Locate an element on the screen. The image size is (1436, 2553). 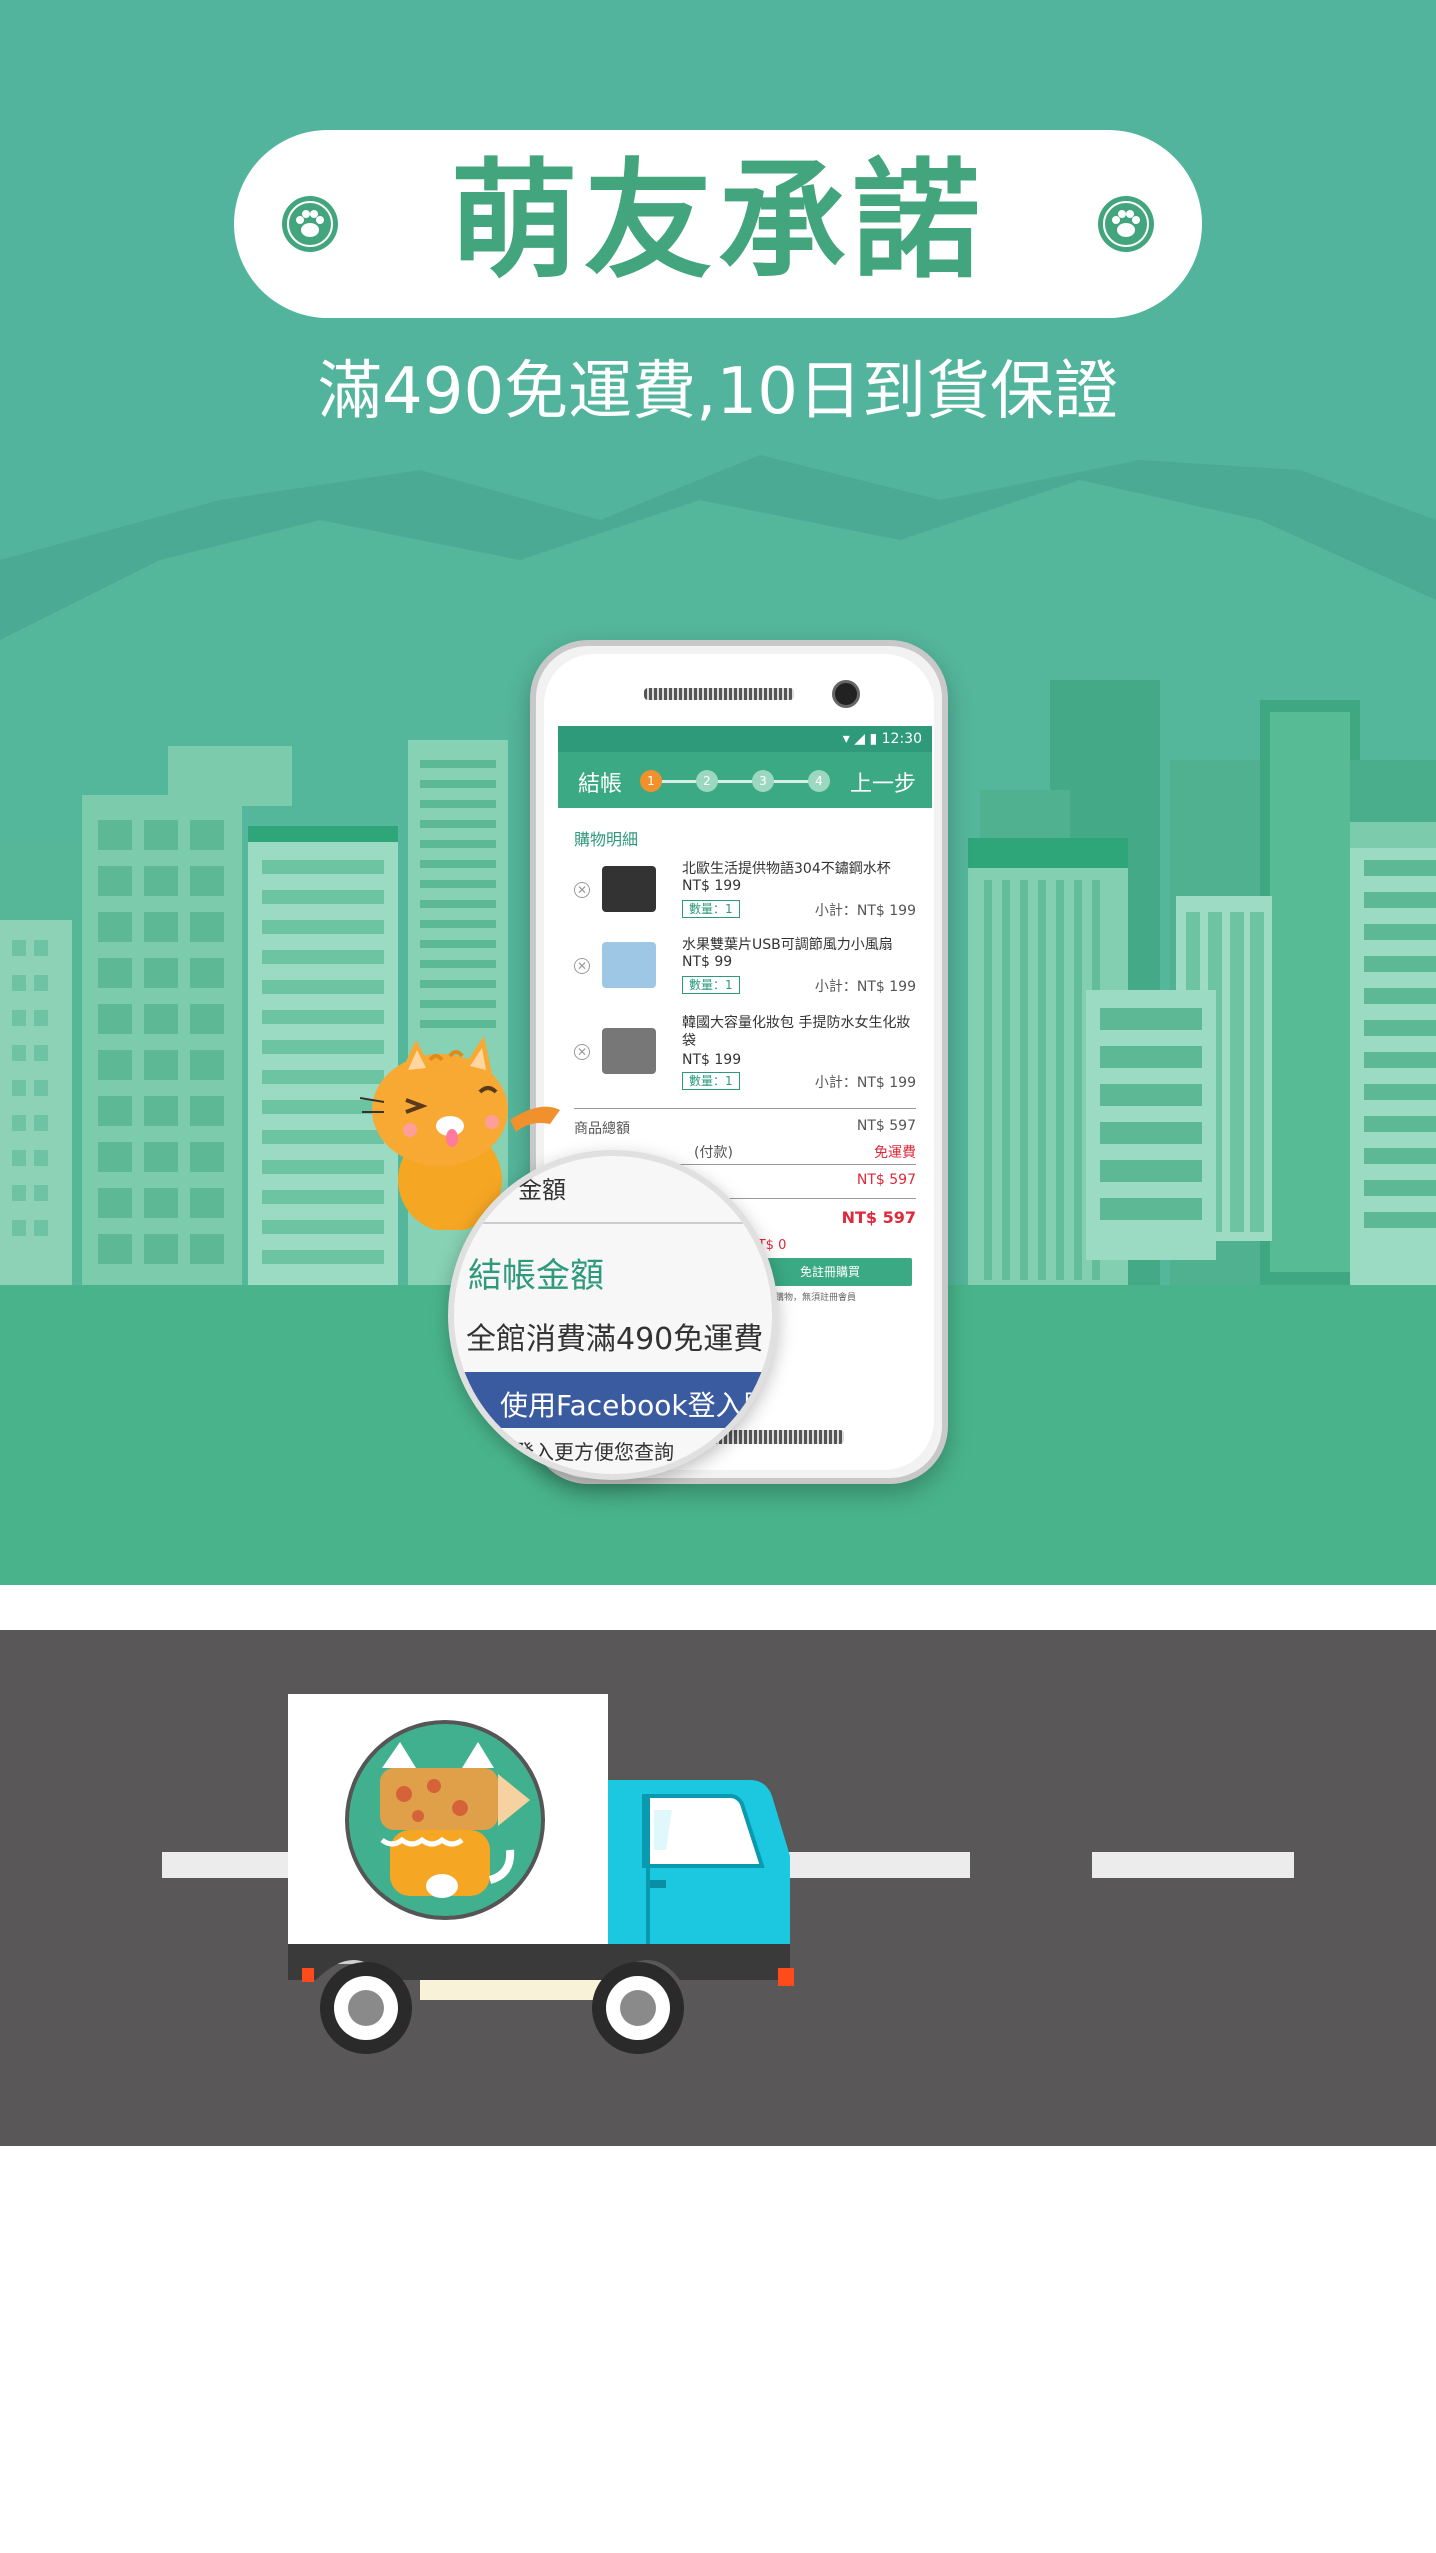
delivery-truck-icon is located at coordinates (541, 1874).